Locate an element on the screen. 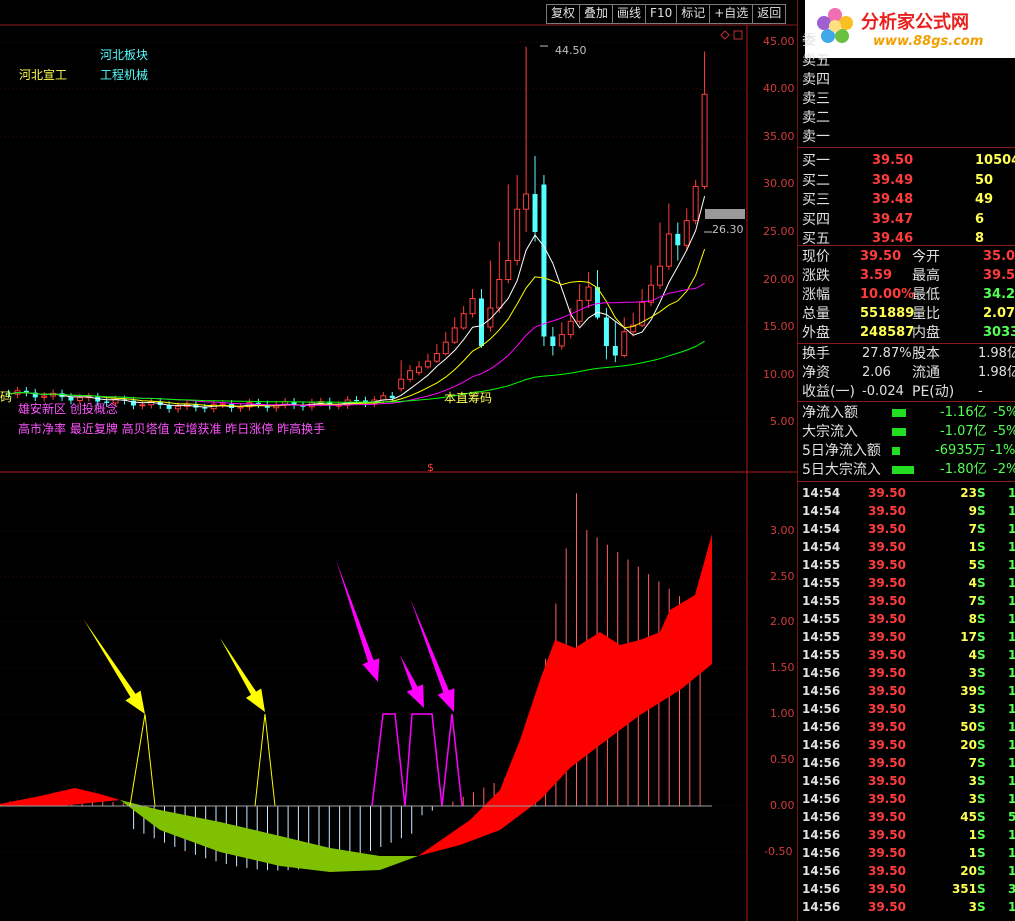 This screenshot has height=921, width=1015. quote-value: 2.07 is located at coordinates (999, 313).